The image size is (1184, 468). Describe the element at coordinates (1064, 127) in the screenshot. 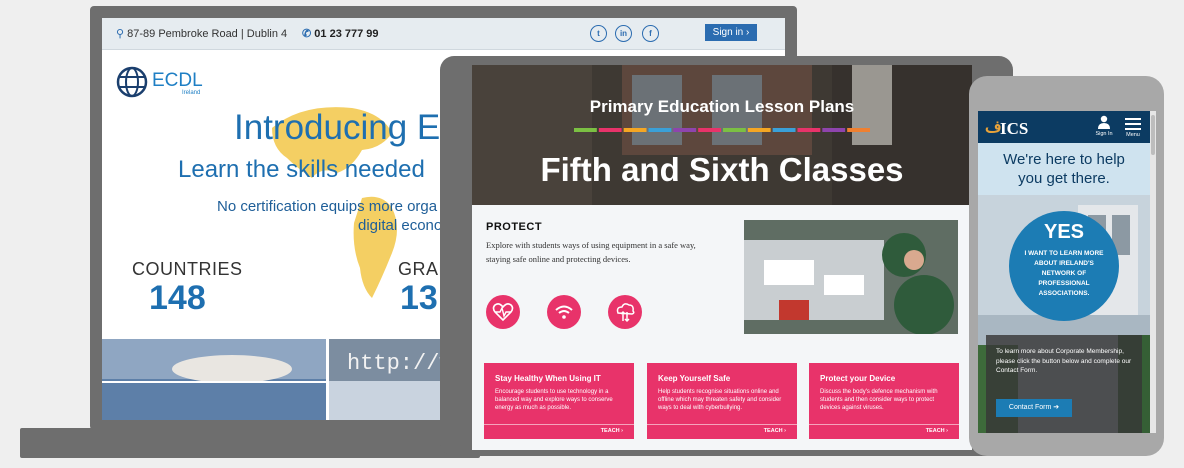

I see `phone-header: ف ICS Sign In Menu` at that location.